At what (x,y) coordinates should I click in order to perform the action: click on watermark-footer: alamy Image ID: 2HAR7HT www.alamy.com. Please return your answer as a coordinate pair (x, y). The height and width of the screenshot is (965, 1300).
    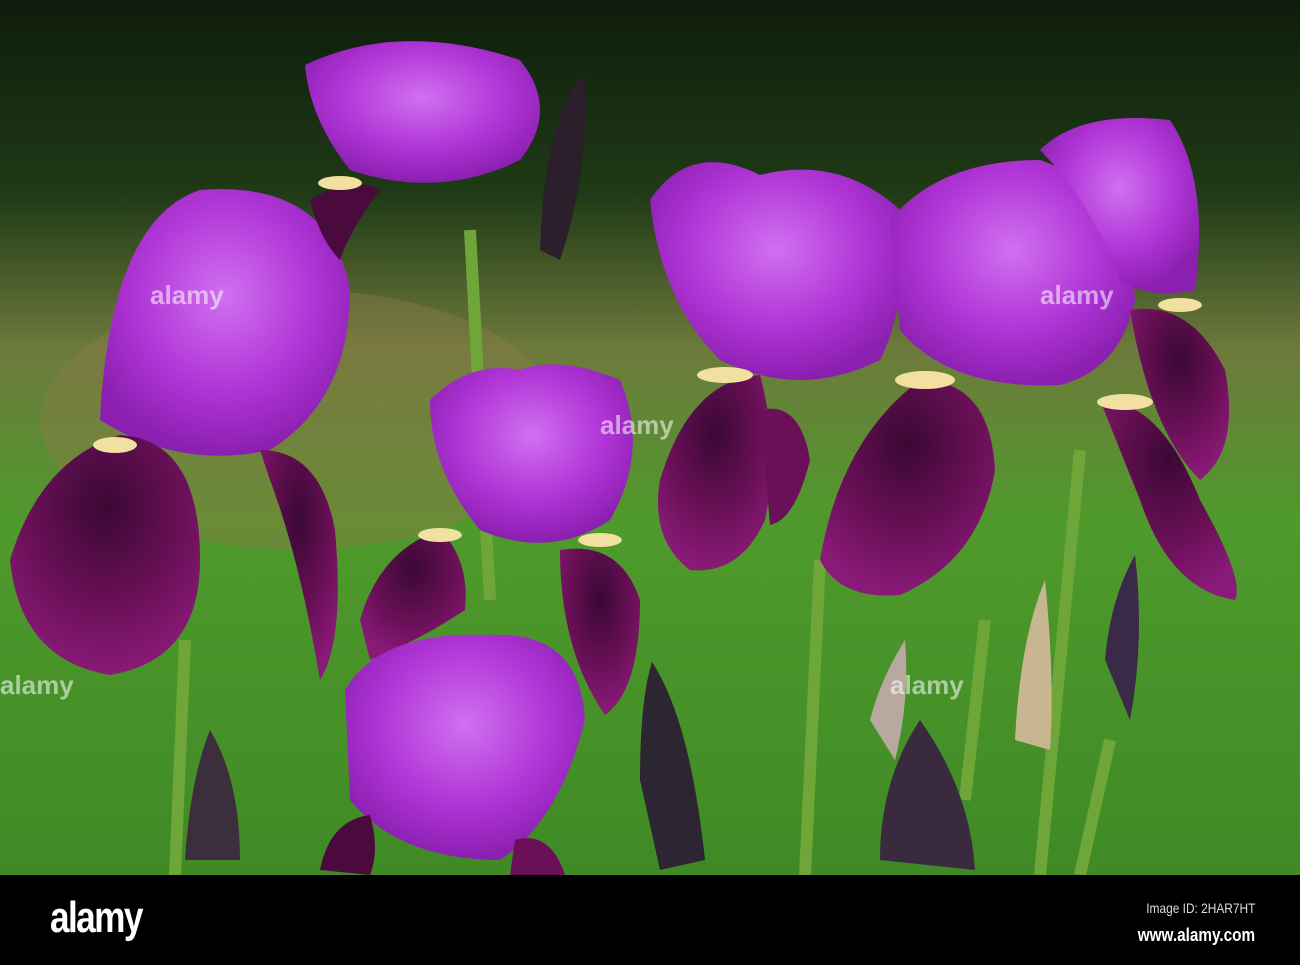
    Looking at the image, I should click on (650, 920).